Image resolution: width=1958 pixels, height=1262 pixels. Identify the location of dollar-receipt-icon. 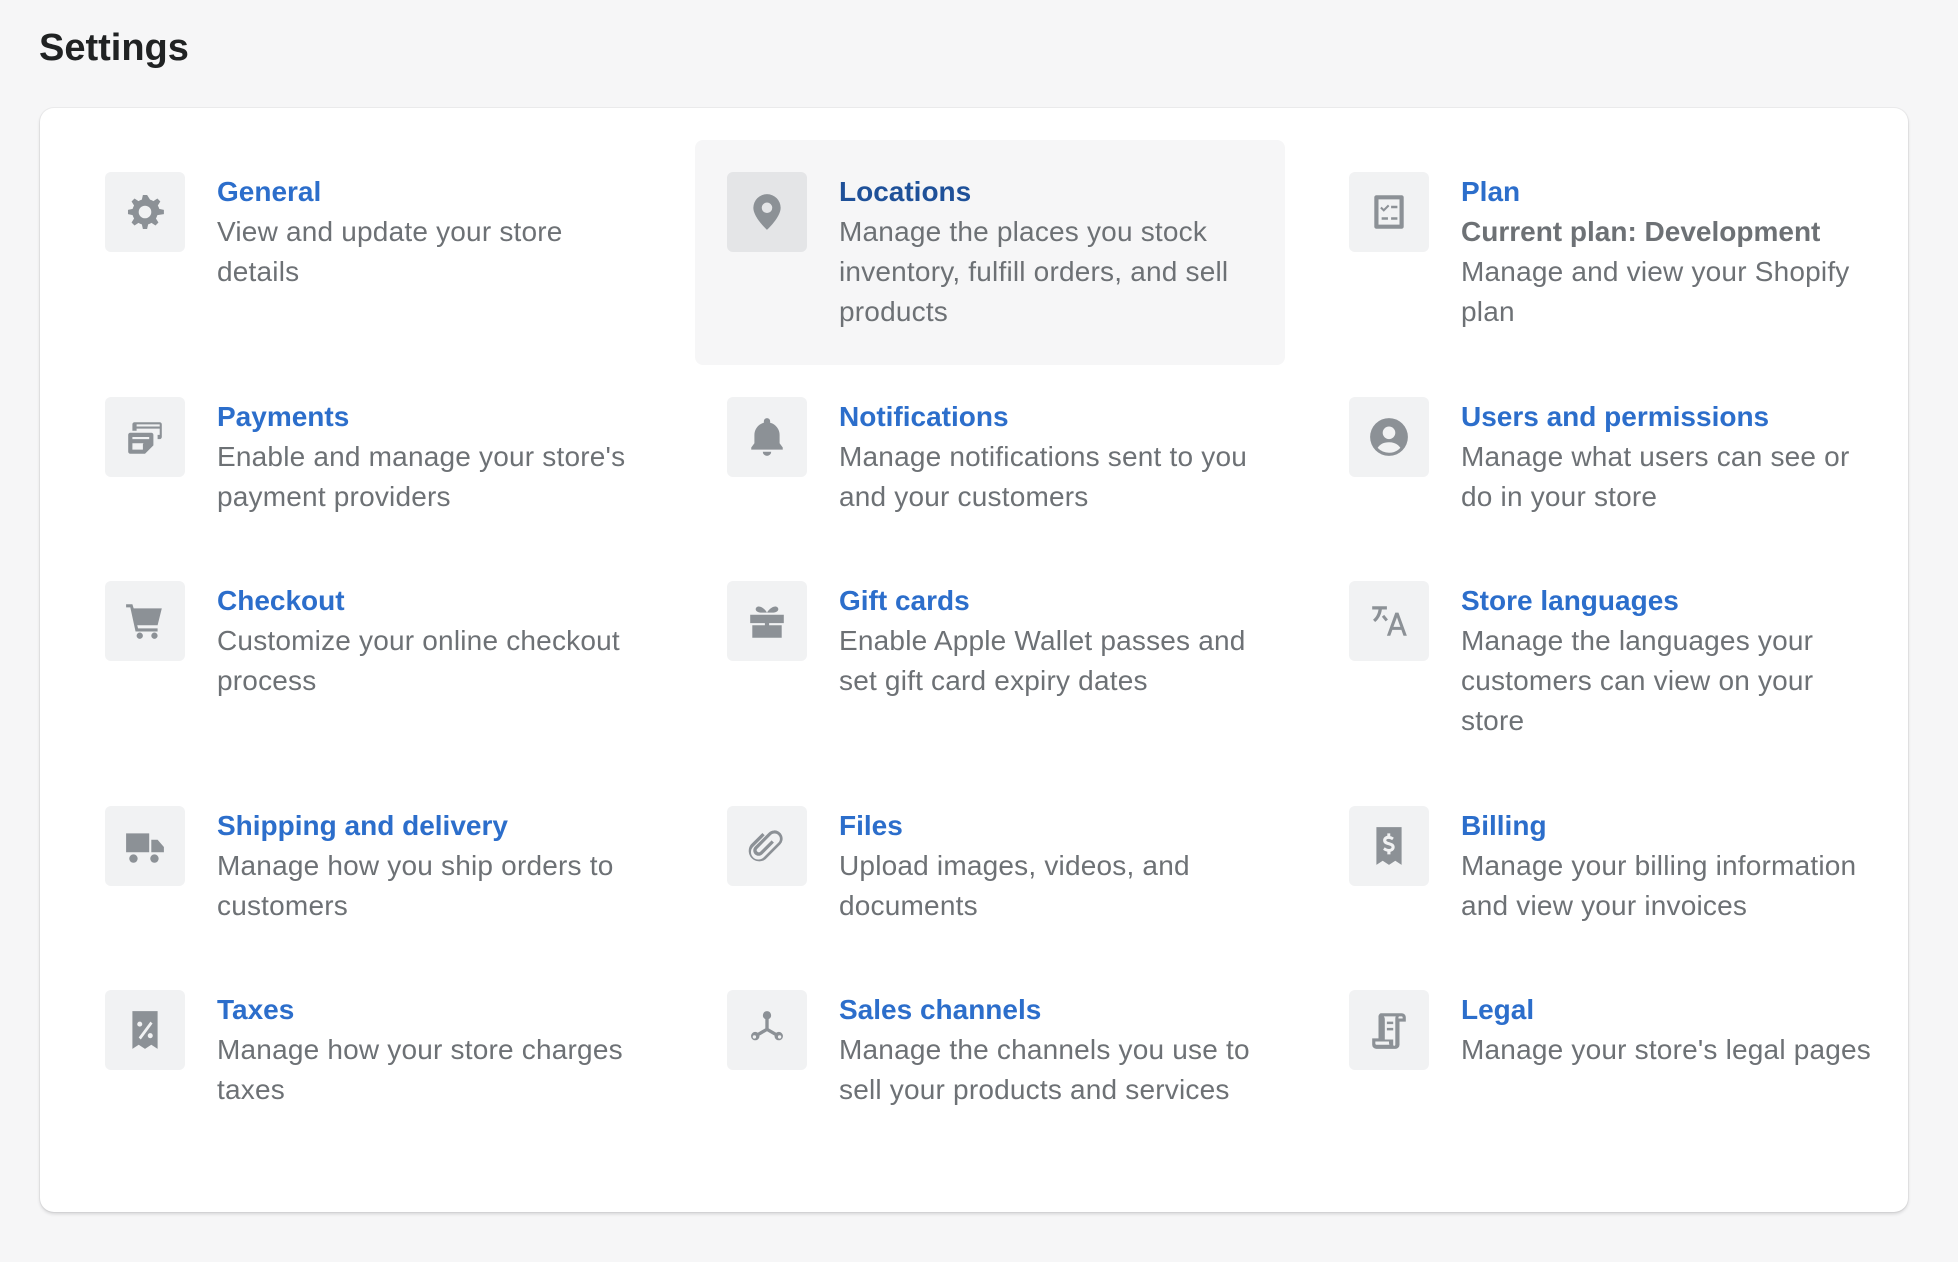
(1389, 846).